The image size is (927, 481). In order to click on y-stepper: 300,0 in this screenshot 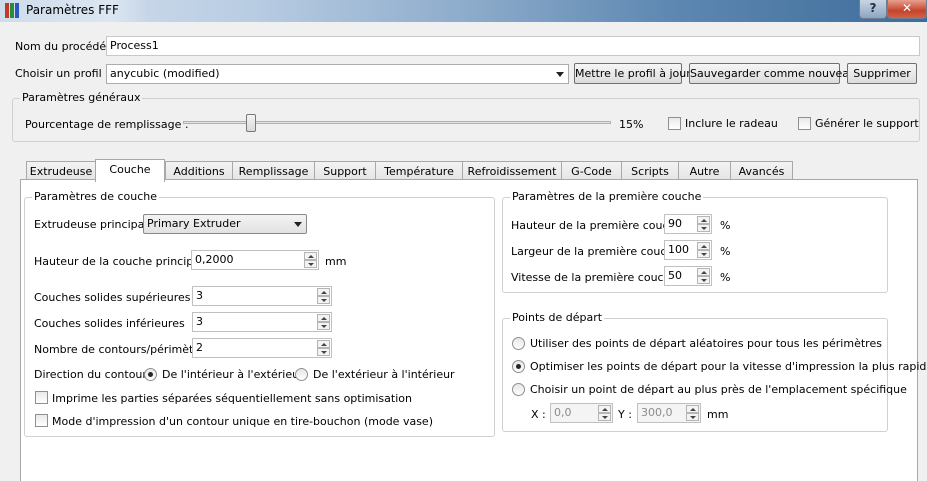, I will do `click(669, 413)`.